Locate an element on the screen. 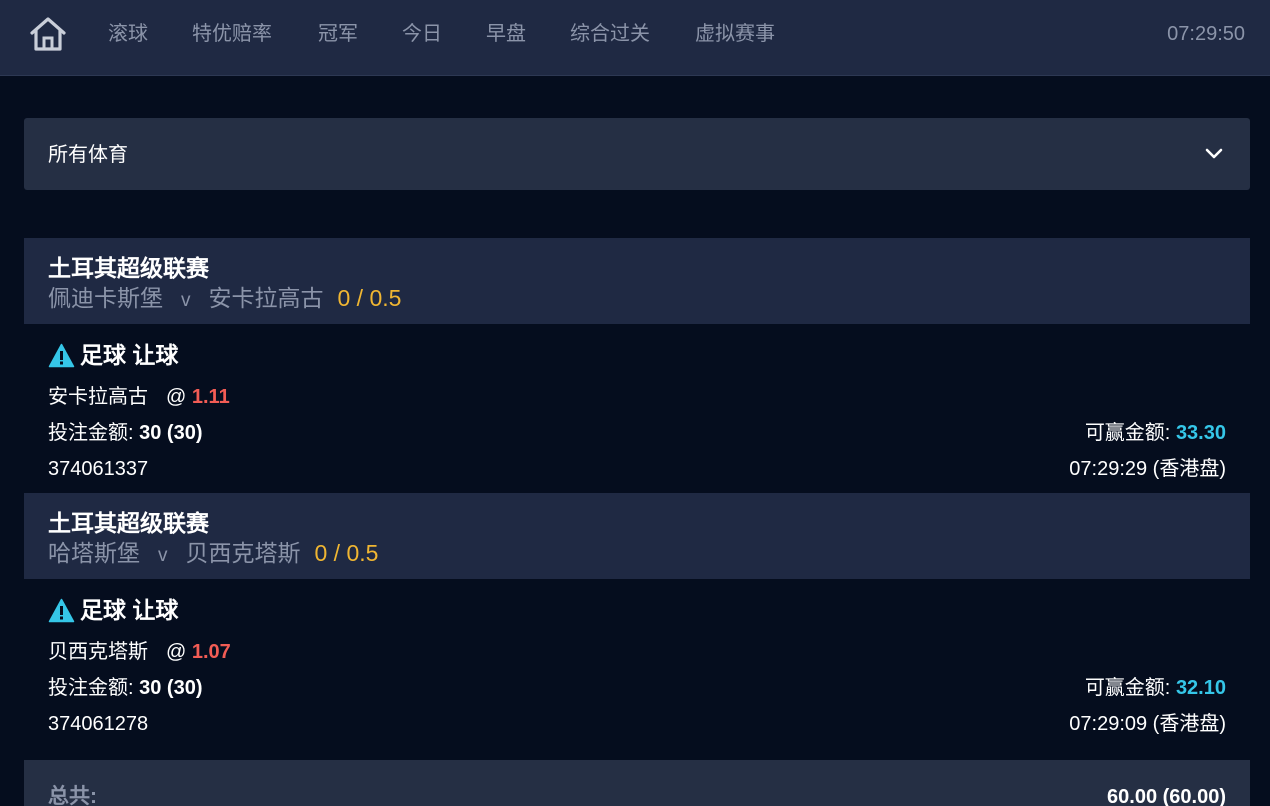 This screenshot has width=1270, height=806. match-teams: 佩迪卡斯堡 v 安卡拉高古 0 / 0.5 is located at coordinates (224, 299).